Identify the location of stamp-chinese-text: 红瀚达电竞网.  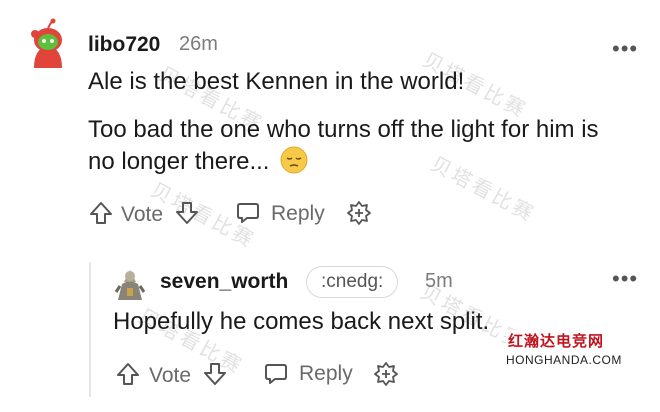
(556, 340).